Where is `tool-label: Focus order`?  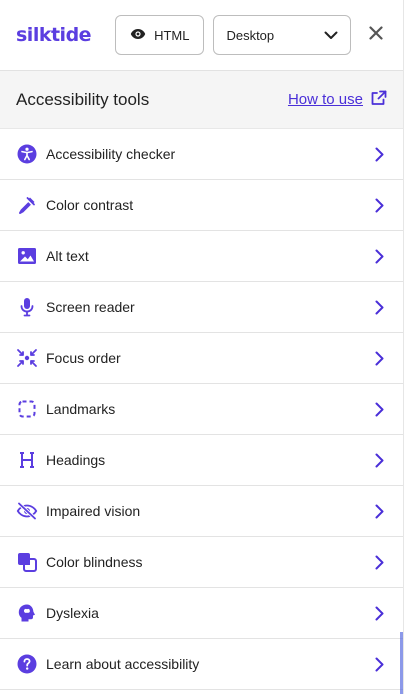 tool-label: Focus order is located at coordinates (83, 358).